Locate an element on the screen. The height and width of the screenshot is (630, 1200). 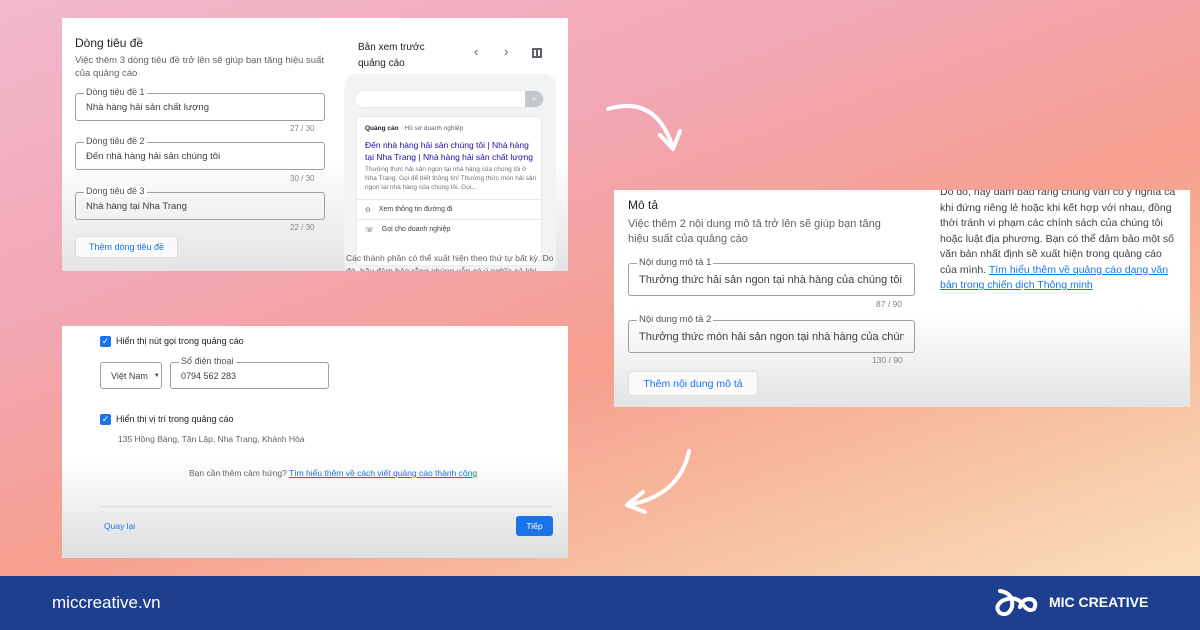
ad-source: · Hồ sơ doanh nghiệp is located at coordinates (432, 128).